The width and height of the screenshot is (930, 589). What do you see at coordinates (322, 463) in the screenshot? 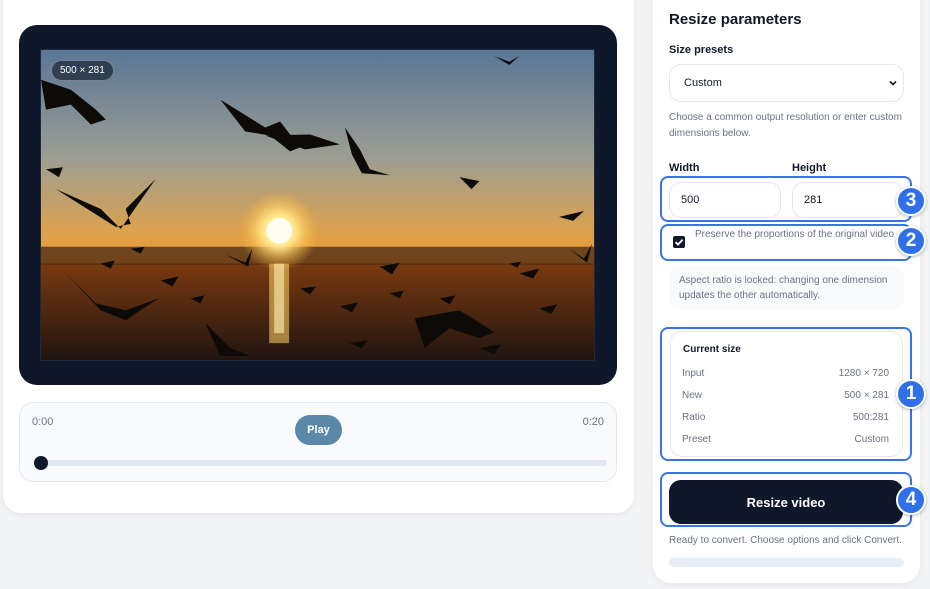
I see `seek-track` at bounding box center [322, 463].